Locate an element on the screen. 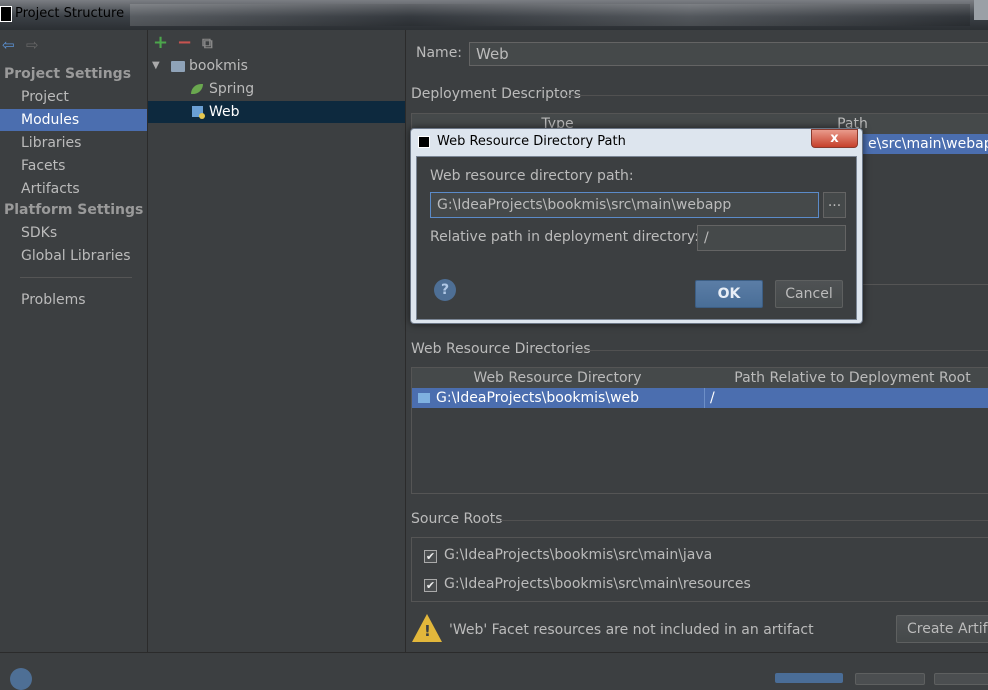 The width and height of the screenshot is (988, 690). web-resource-path-input: G:\IdeaProjects\bookmis\src\main\webapp is located at coordinates (624, 205).